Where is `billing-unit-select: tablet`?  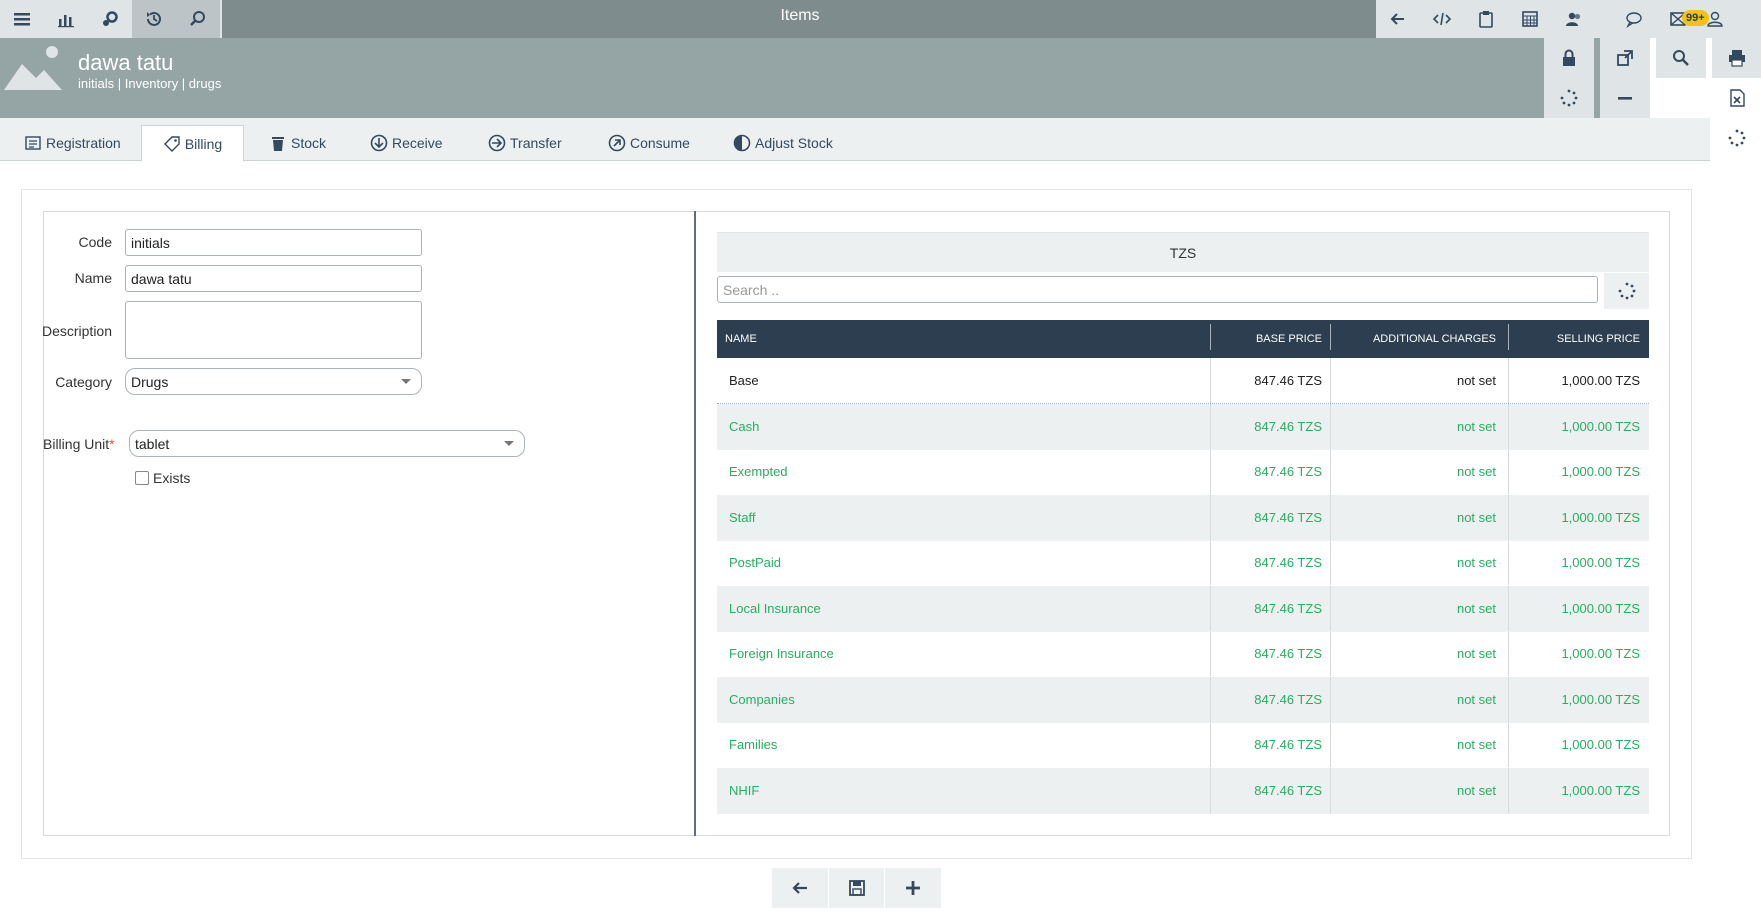
billing-unit-select: tablet is located at coordinates (327, 443).